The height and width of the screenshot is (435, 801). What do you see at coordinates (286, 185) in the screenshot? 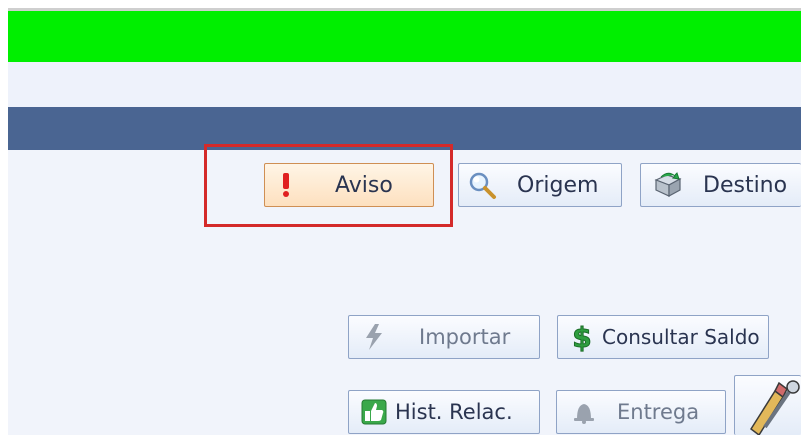
I see `exclamation-icon` at bounding box center [286, 185].